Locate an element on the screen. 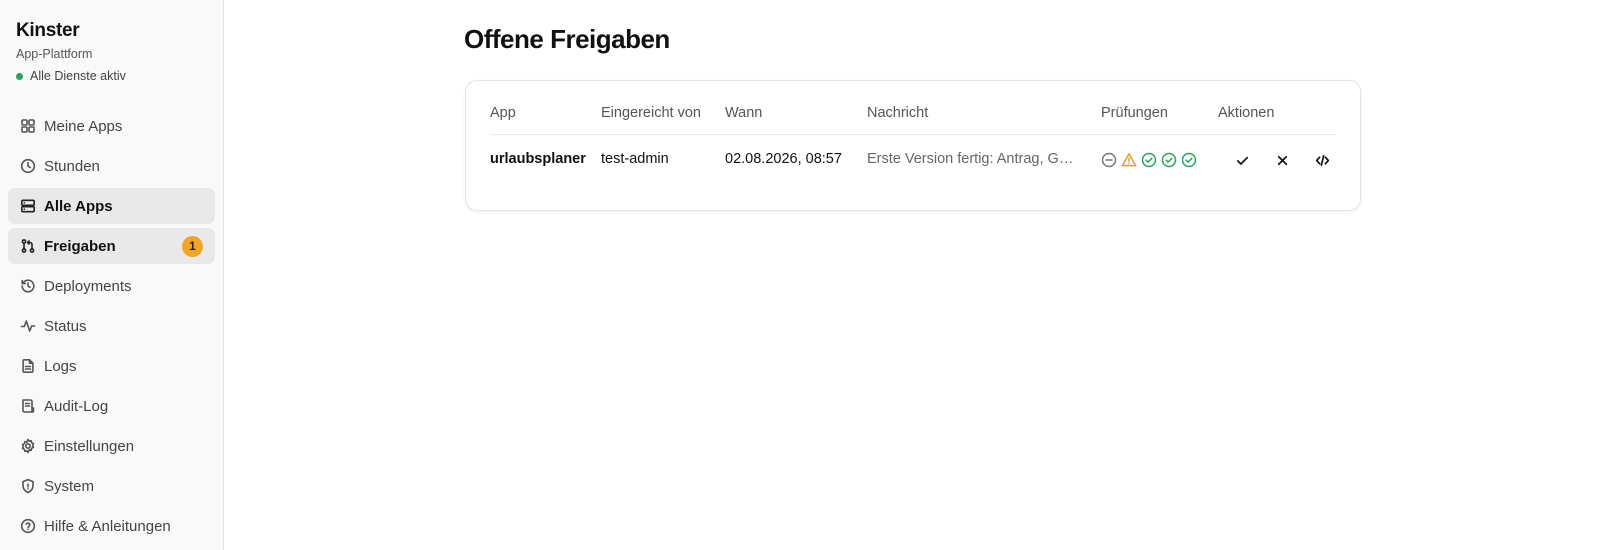 The image size is (1600, 550). service-status: Alle Dienste aktiv is located at coordinates (111, 76).